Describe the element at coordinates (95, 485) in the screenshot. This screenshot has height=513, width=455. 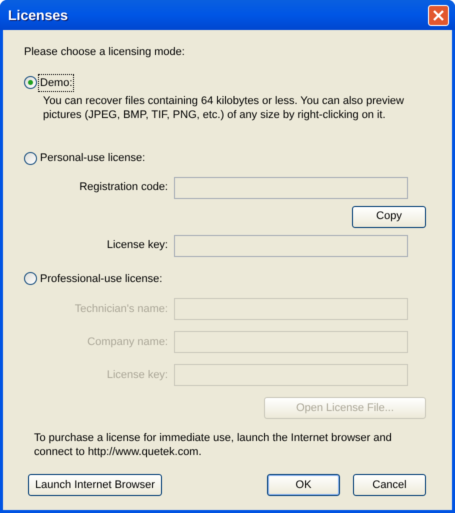
I see `button: Launch Internet Browser` at that location.